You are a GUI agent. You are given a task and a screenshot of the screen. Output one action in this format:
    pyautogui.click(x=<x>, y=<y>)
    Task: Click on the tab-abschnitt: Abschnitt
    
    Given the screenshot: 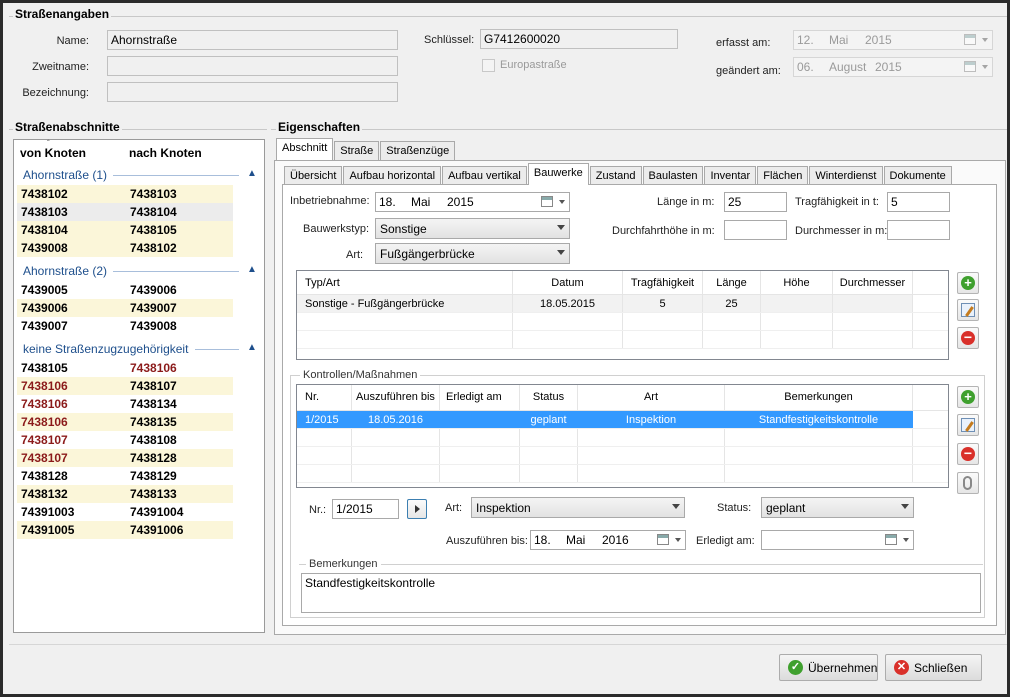 What is the action you would take?
    pyautogui.click(x=305, y=149)
    